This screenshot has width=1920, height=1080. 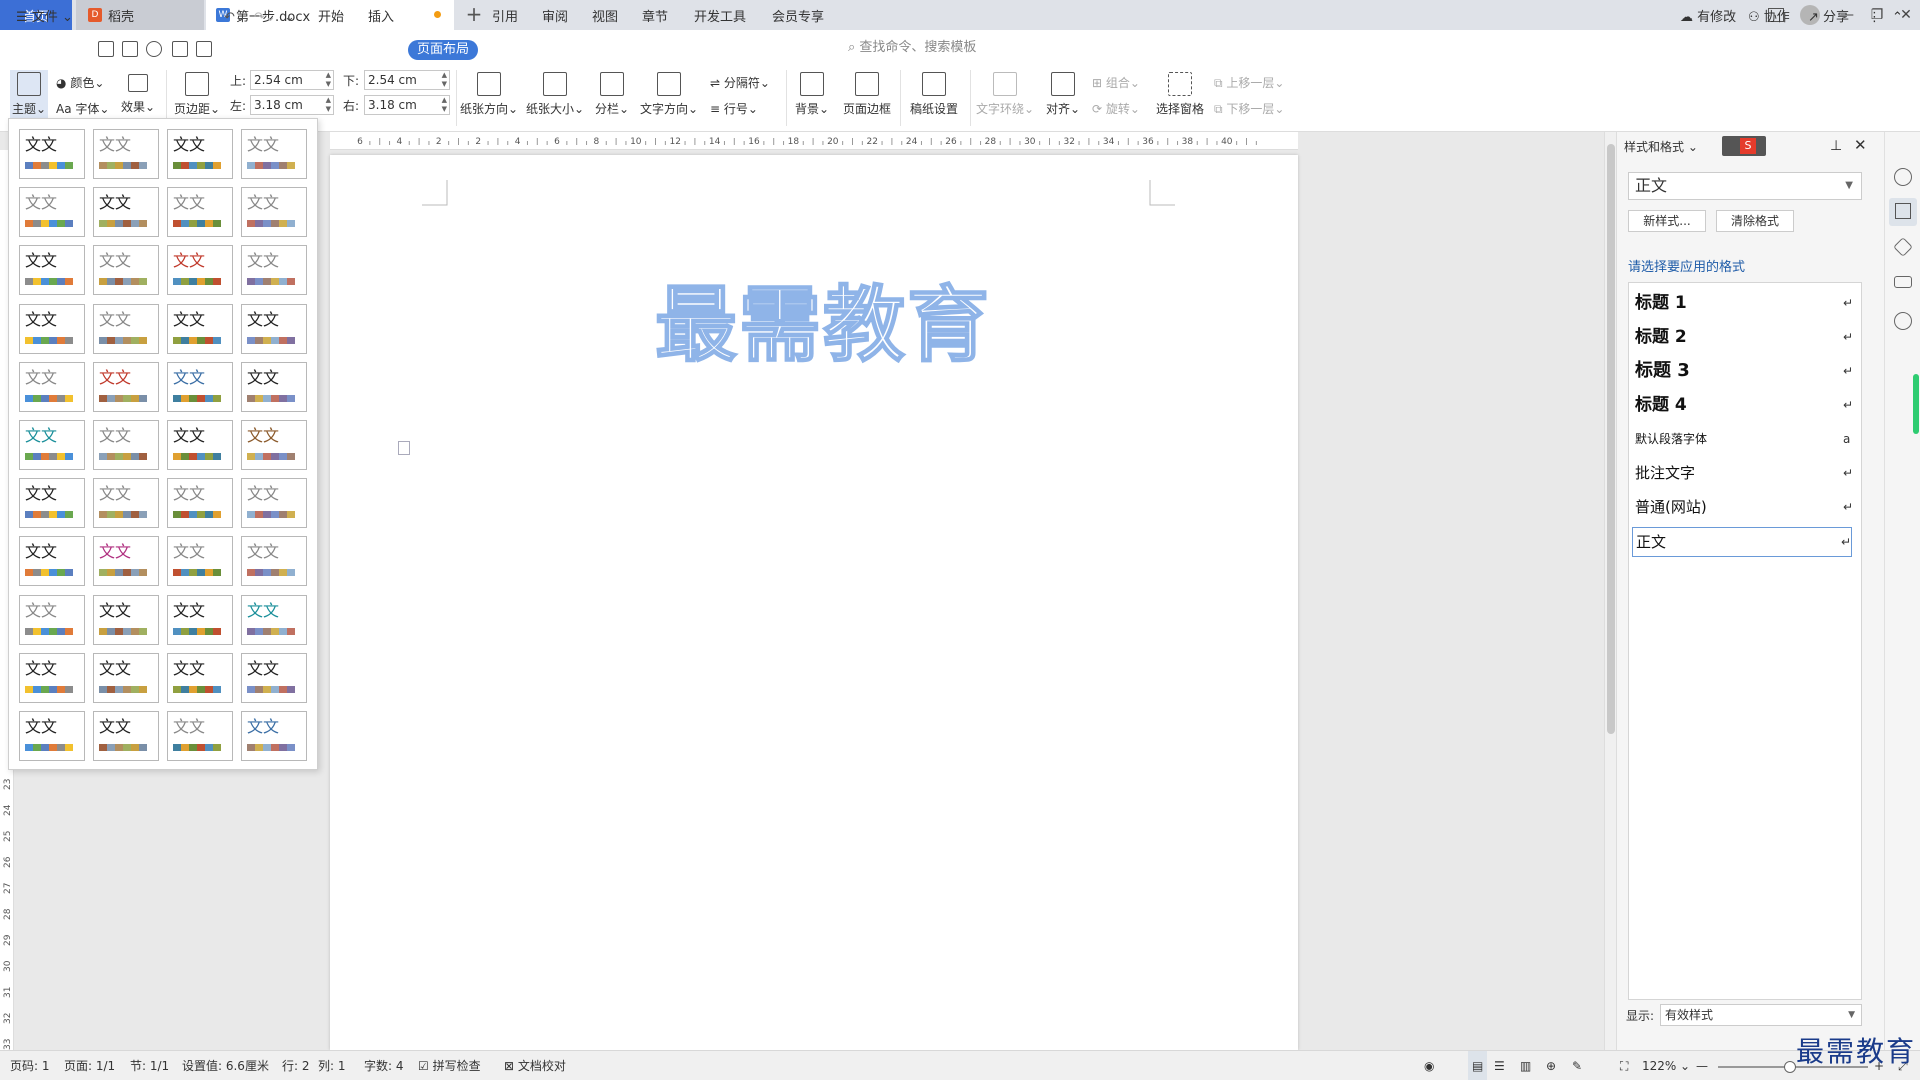 What do you see at coordinates (1745, 372) in the screenshot?
I see `style-item: 标题 3 ↵` at bounding box center [1745, 372].